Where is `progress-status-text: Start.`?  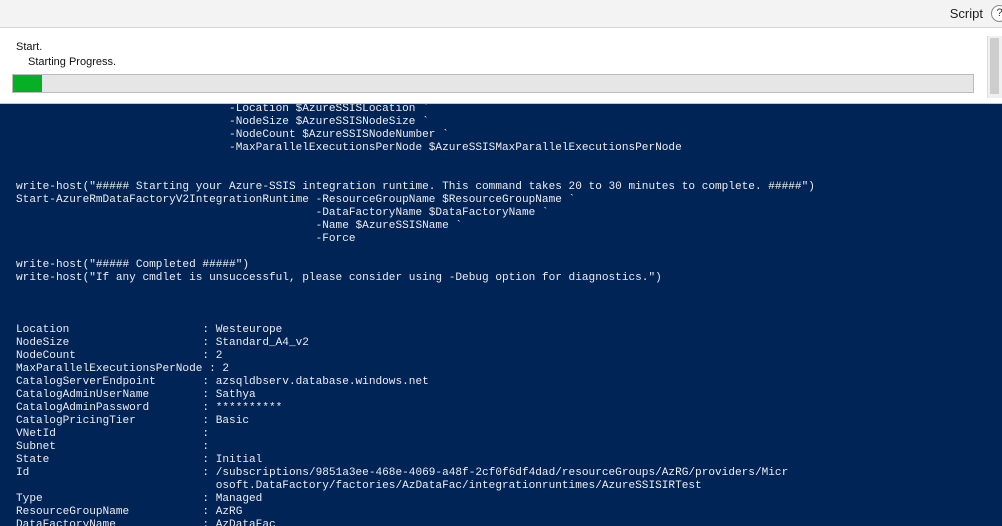
progress-status-text: Start. is located at coordinates (29, 47).